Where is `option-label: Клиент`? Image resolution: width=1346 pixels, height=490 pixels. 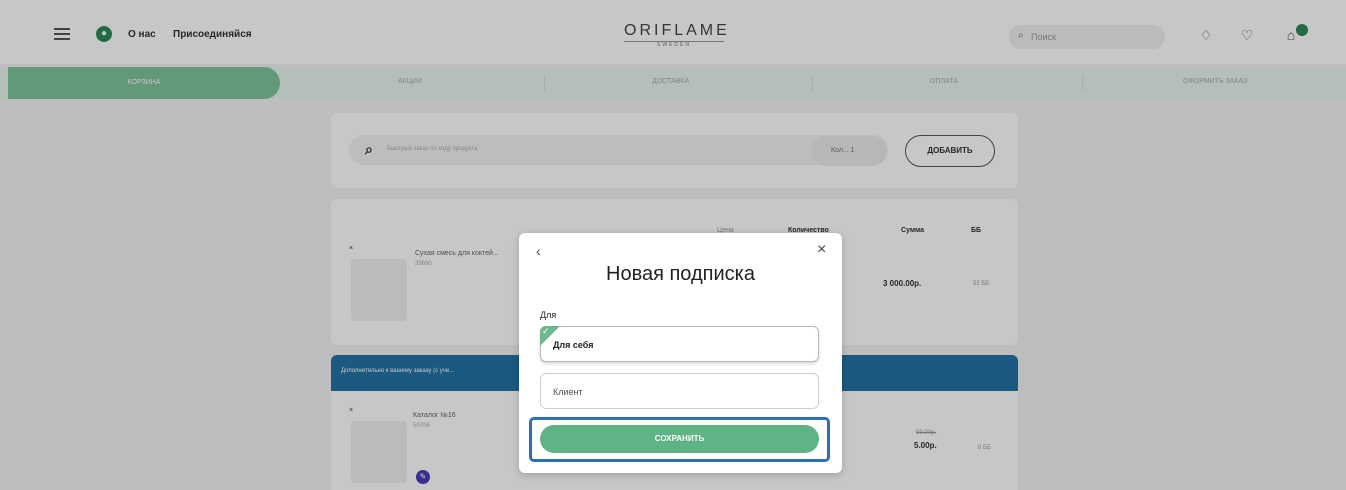
option-label: Клиент is located at coordinates (568, 392).